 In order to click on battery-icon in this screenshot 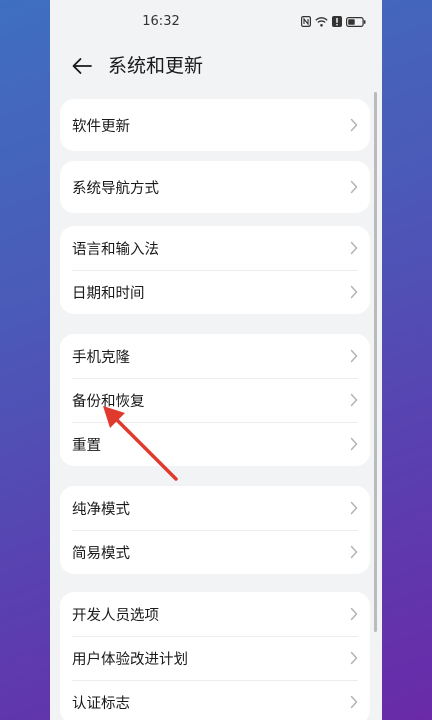, I will do `click(356, 21)`.